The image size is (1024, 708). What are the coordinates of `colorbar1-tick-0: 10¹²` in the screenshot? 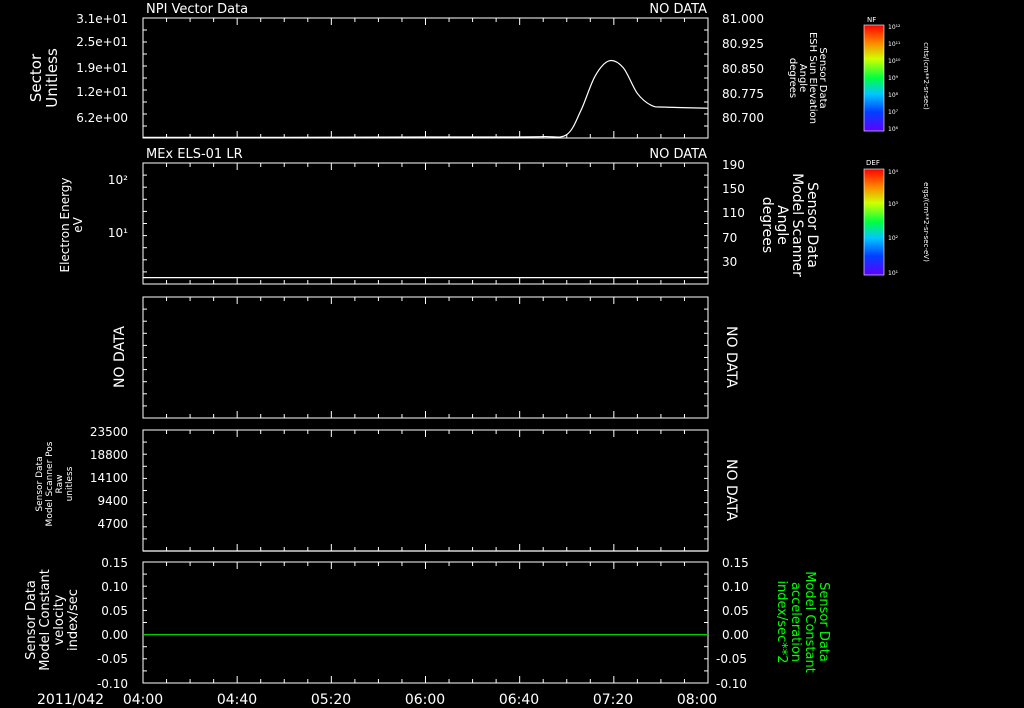 It's located at (894, 27).